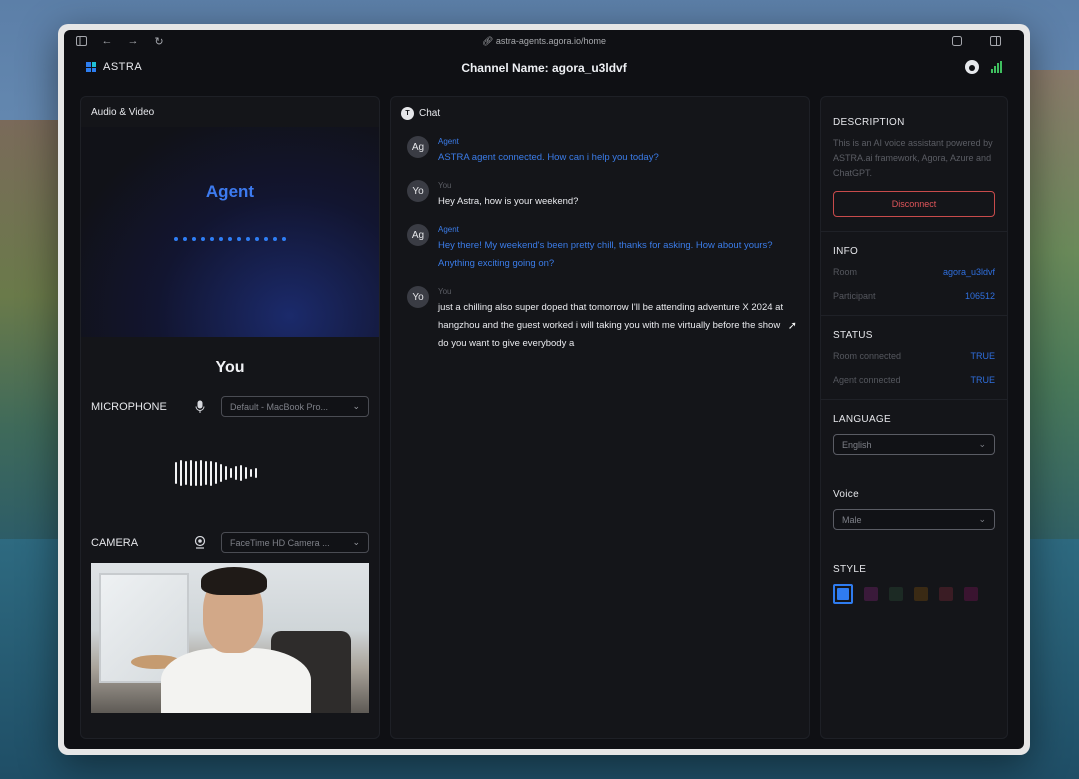  I want to click on camera-row: CAMERA FaceTime HD Camera ... ⌄, so click(230, 542).